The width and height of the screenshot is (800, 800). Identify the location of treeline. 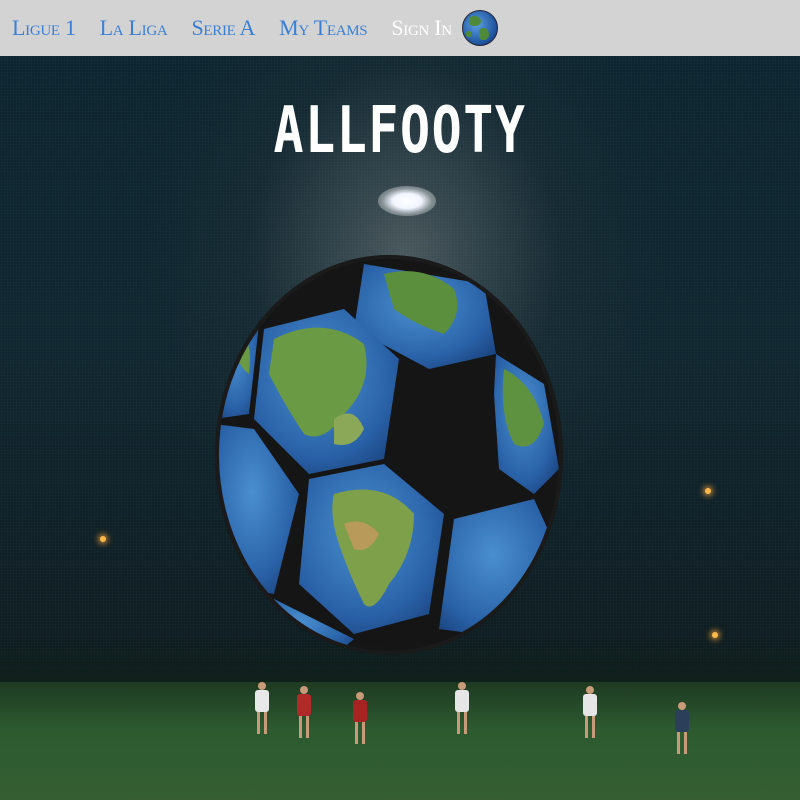
(400, 664).